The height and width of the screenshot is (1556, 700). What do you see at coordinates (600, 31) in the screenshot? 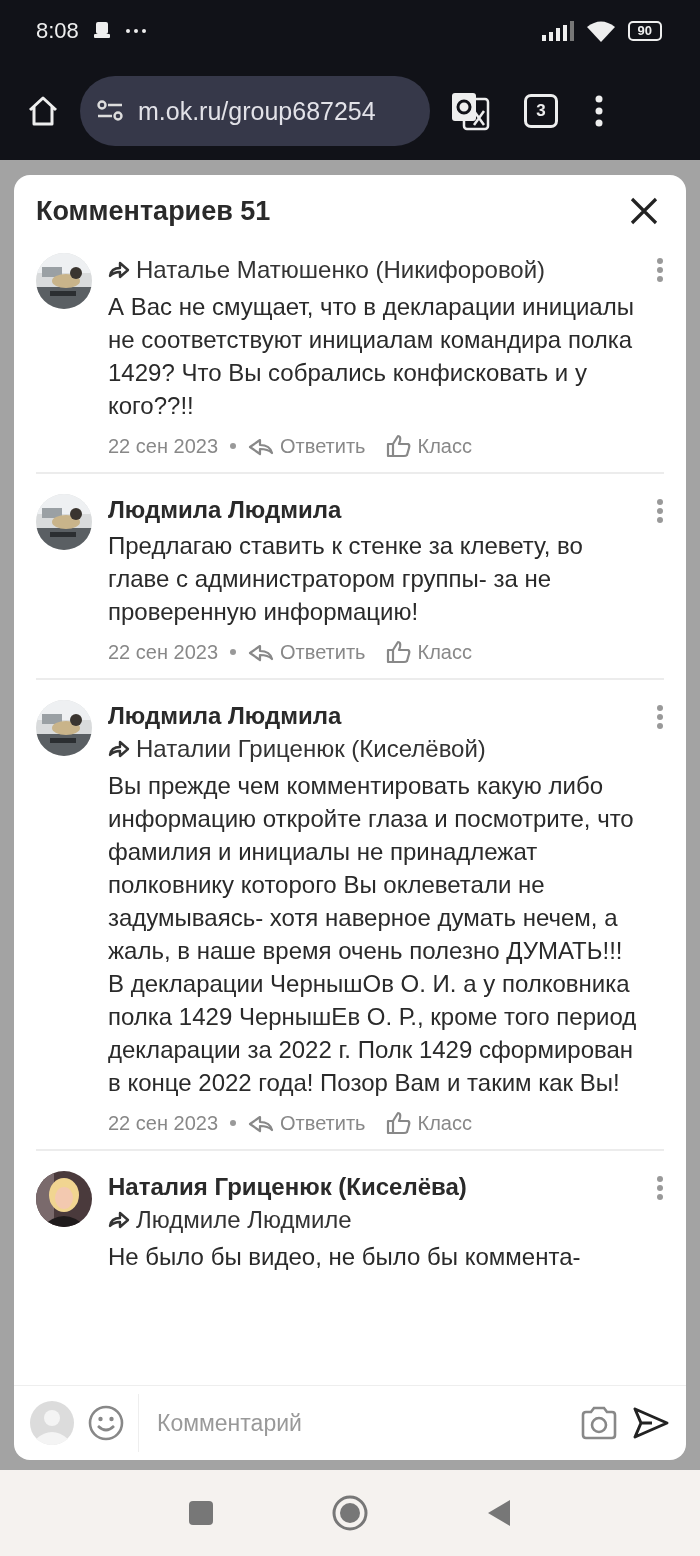
I see `wifi-icon` at bounding box center [600, 31].